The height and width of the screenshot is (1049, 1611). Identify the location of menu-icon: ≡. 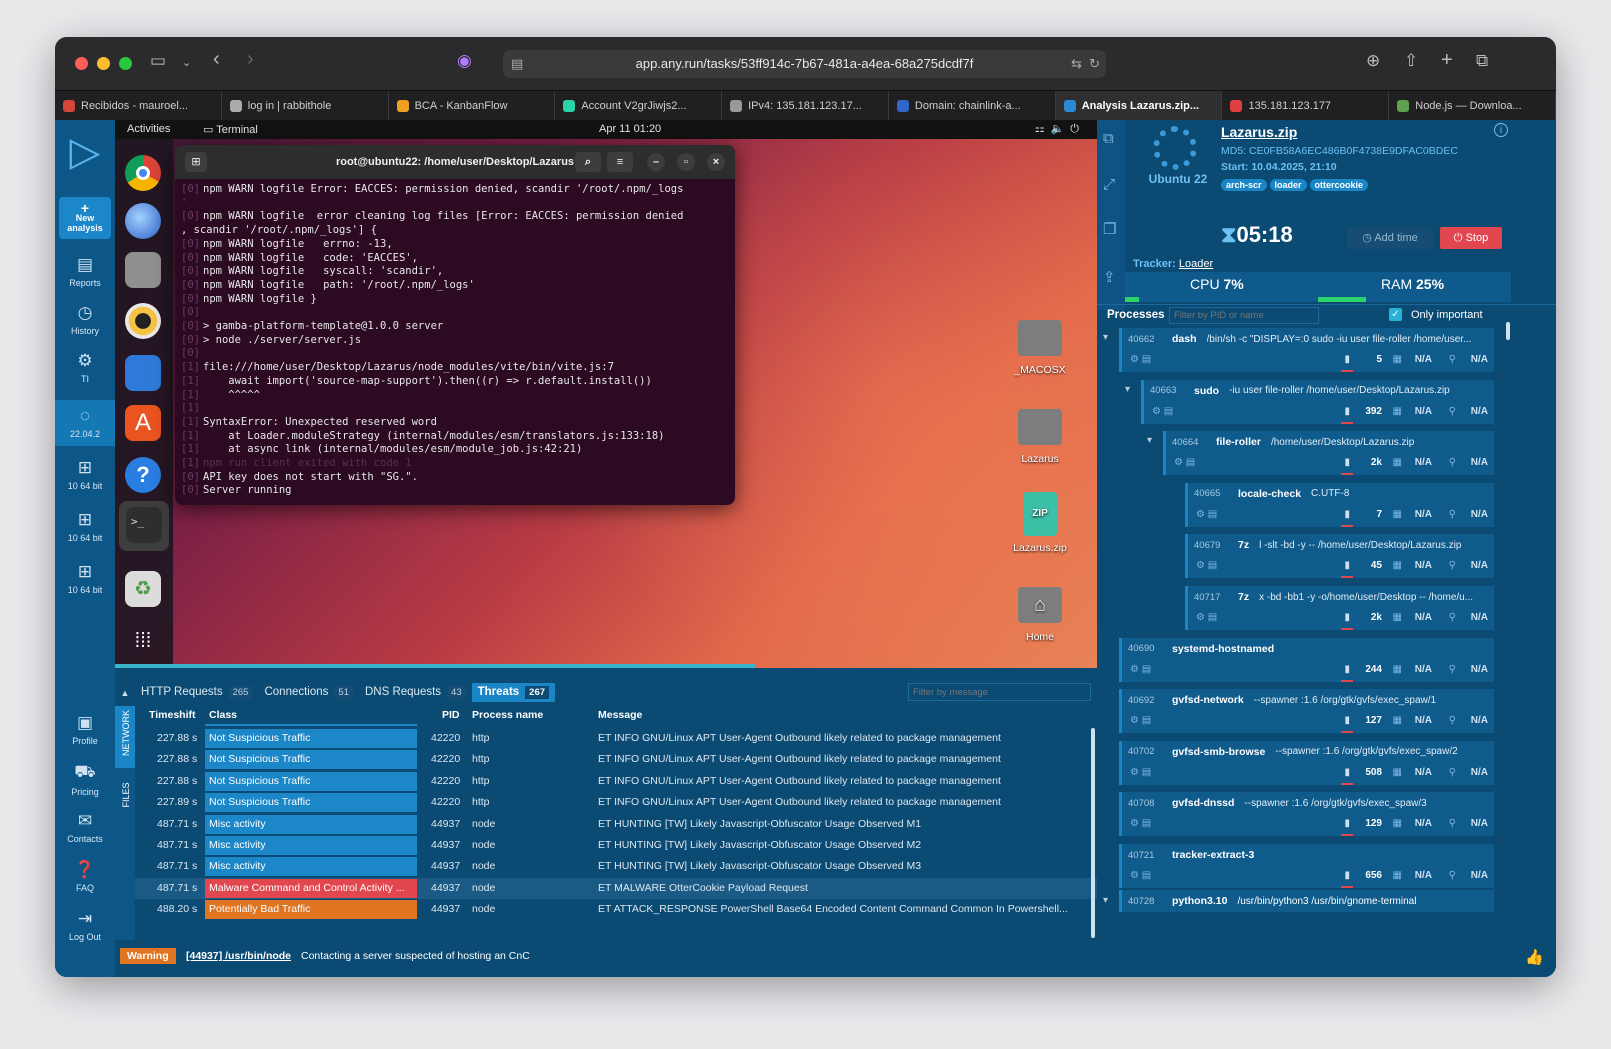
(620, 162).